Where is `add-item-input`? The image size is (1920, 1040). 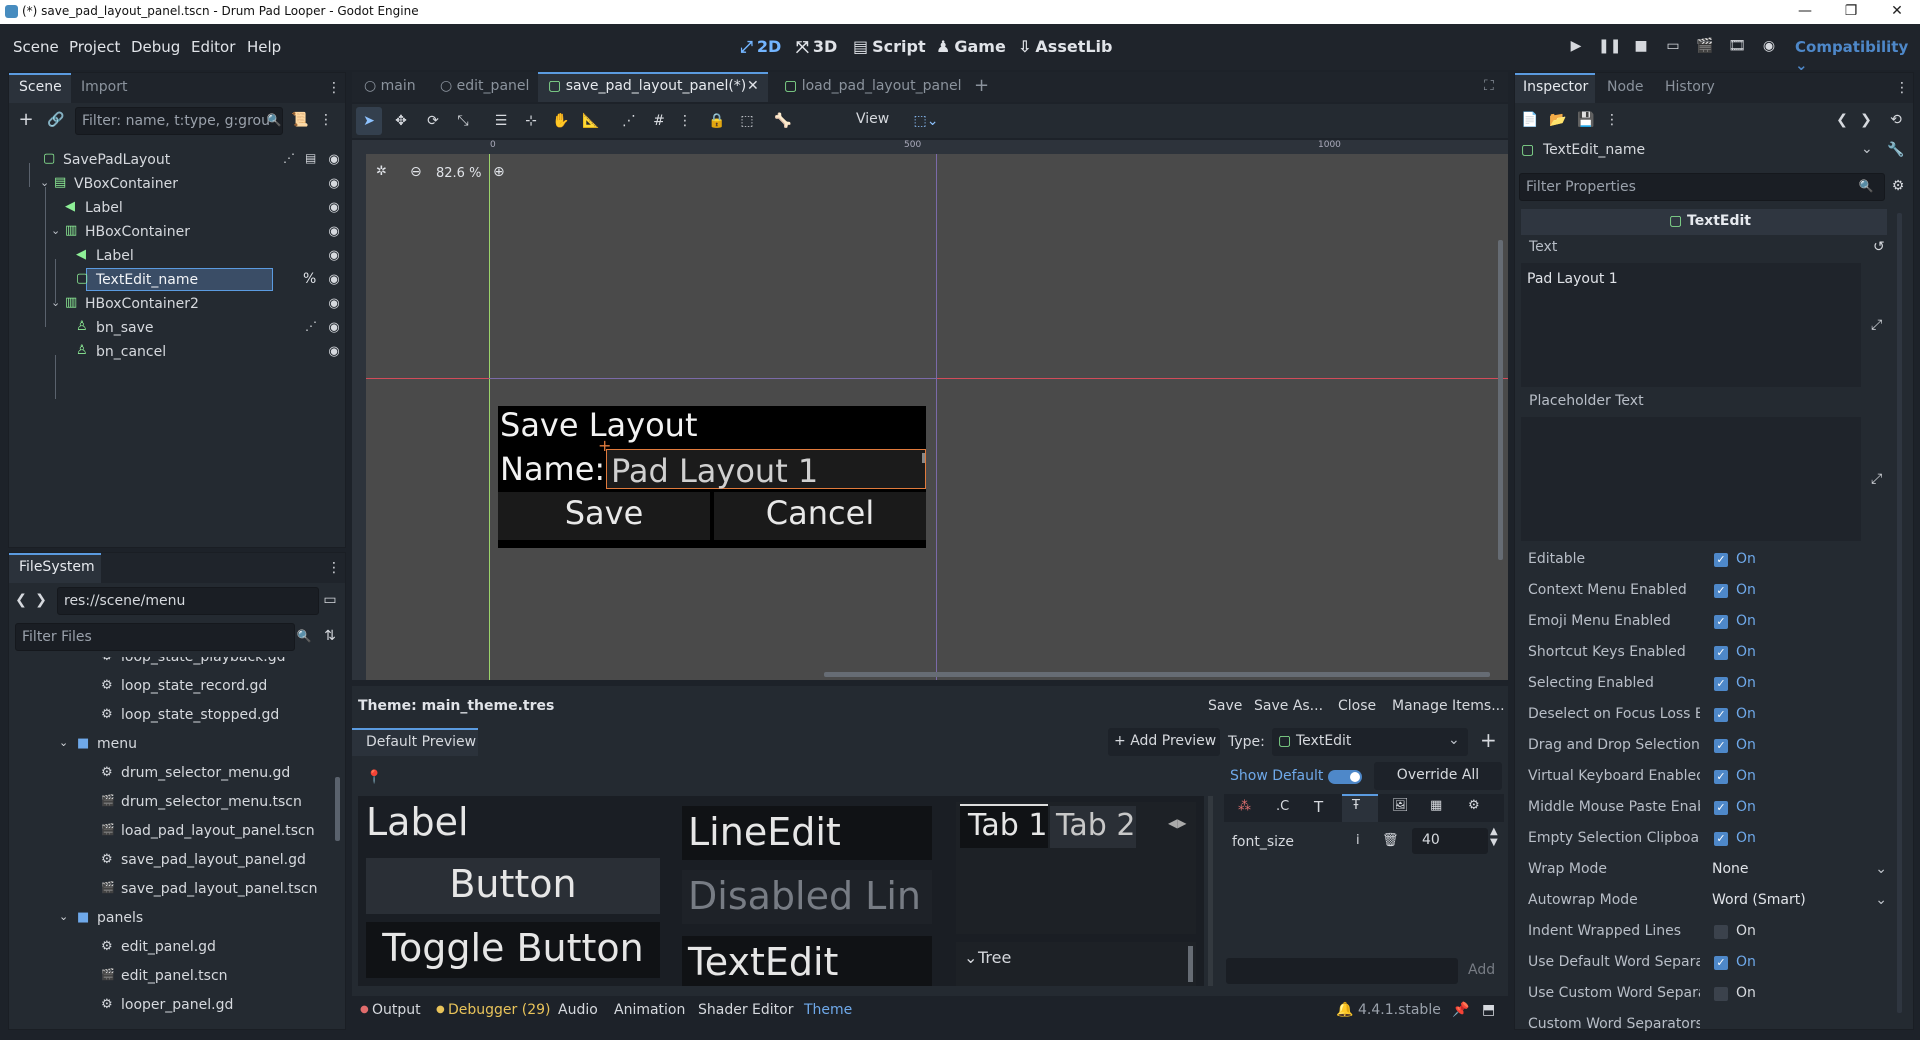 add-item-input is located at coordinates (1342, 971).